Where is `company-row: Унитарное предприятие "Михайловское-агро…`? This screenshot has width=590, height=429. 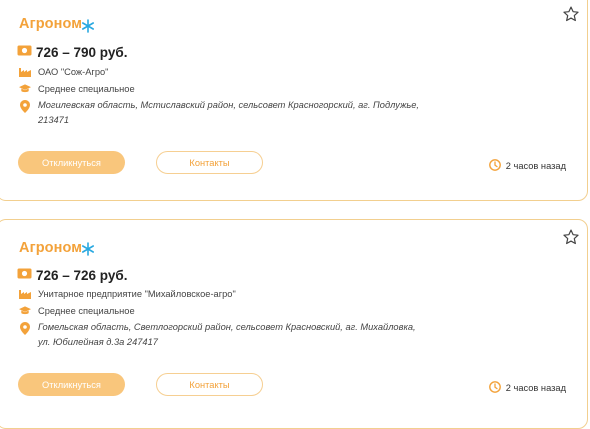
company-row: Унитарное предприятие "Михайловское-агро… is located at coordinates (127, 294).